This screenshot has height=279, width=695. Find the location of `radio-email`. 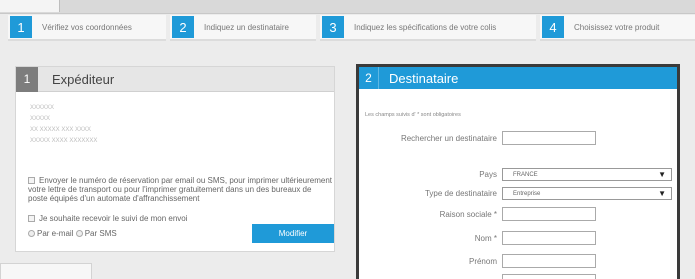

radio-email is located at coordinates (31, 234).